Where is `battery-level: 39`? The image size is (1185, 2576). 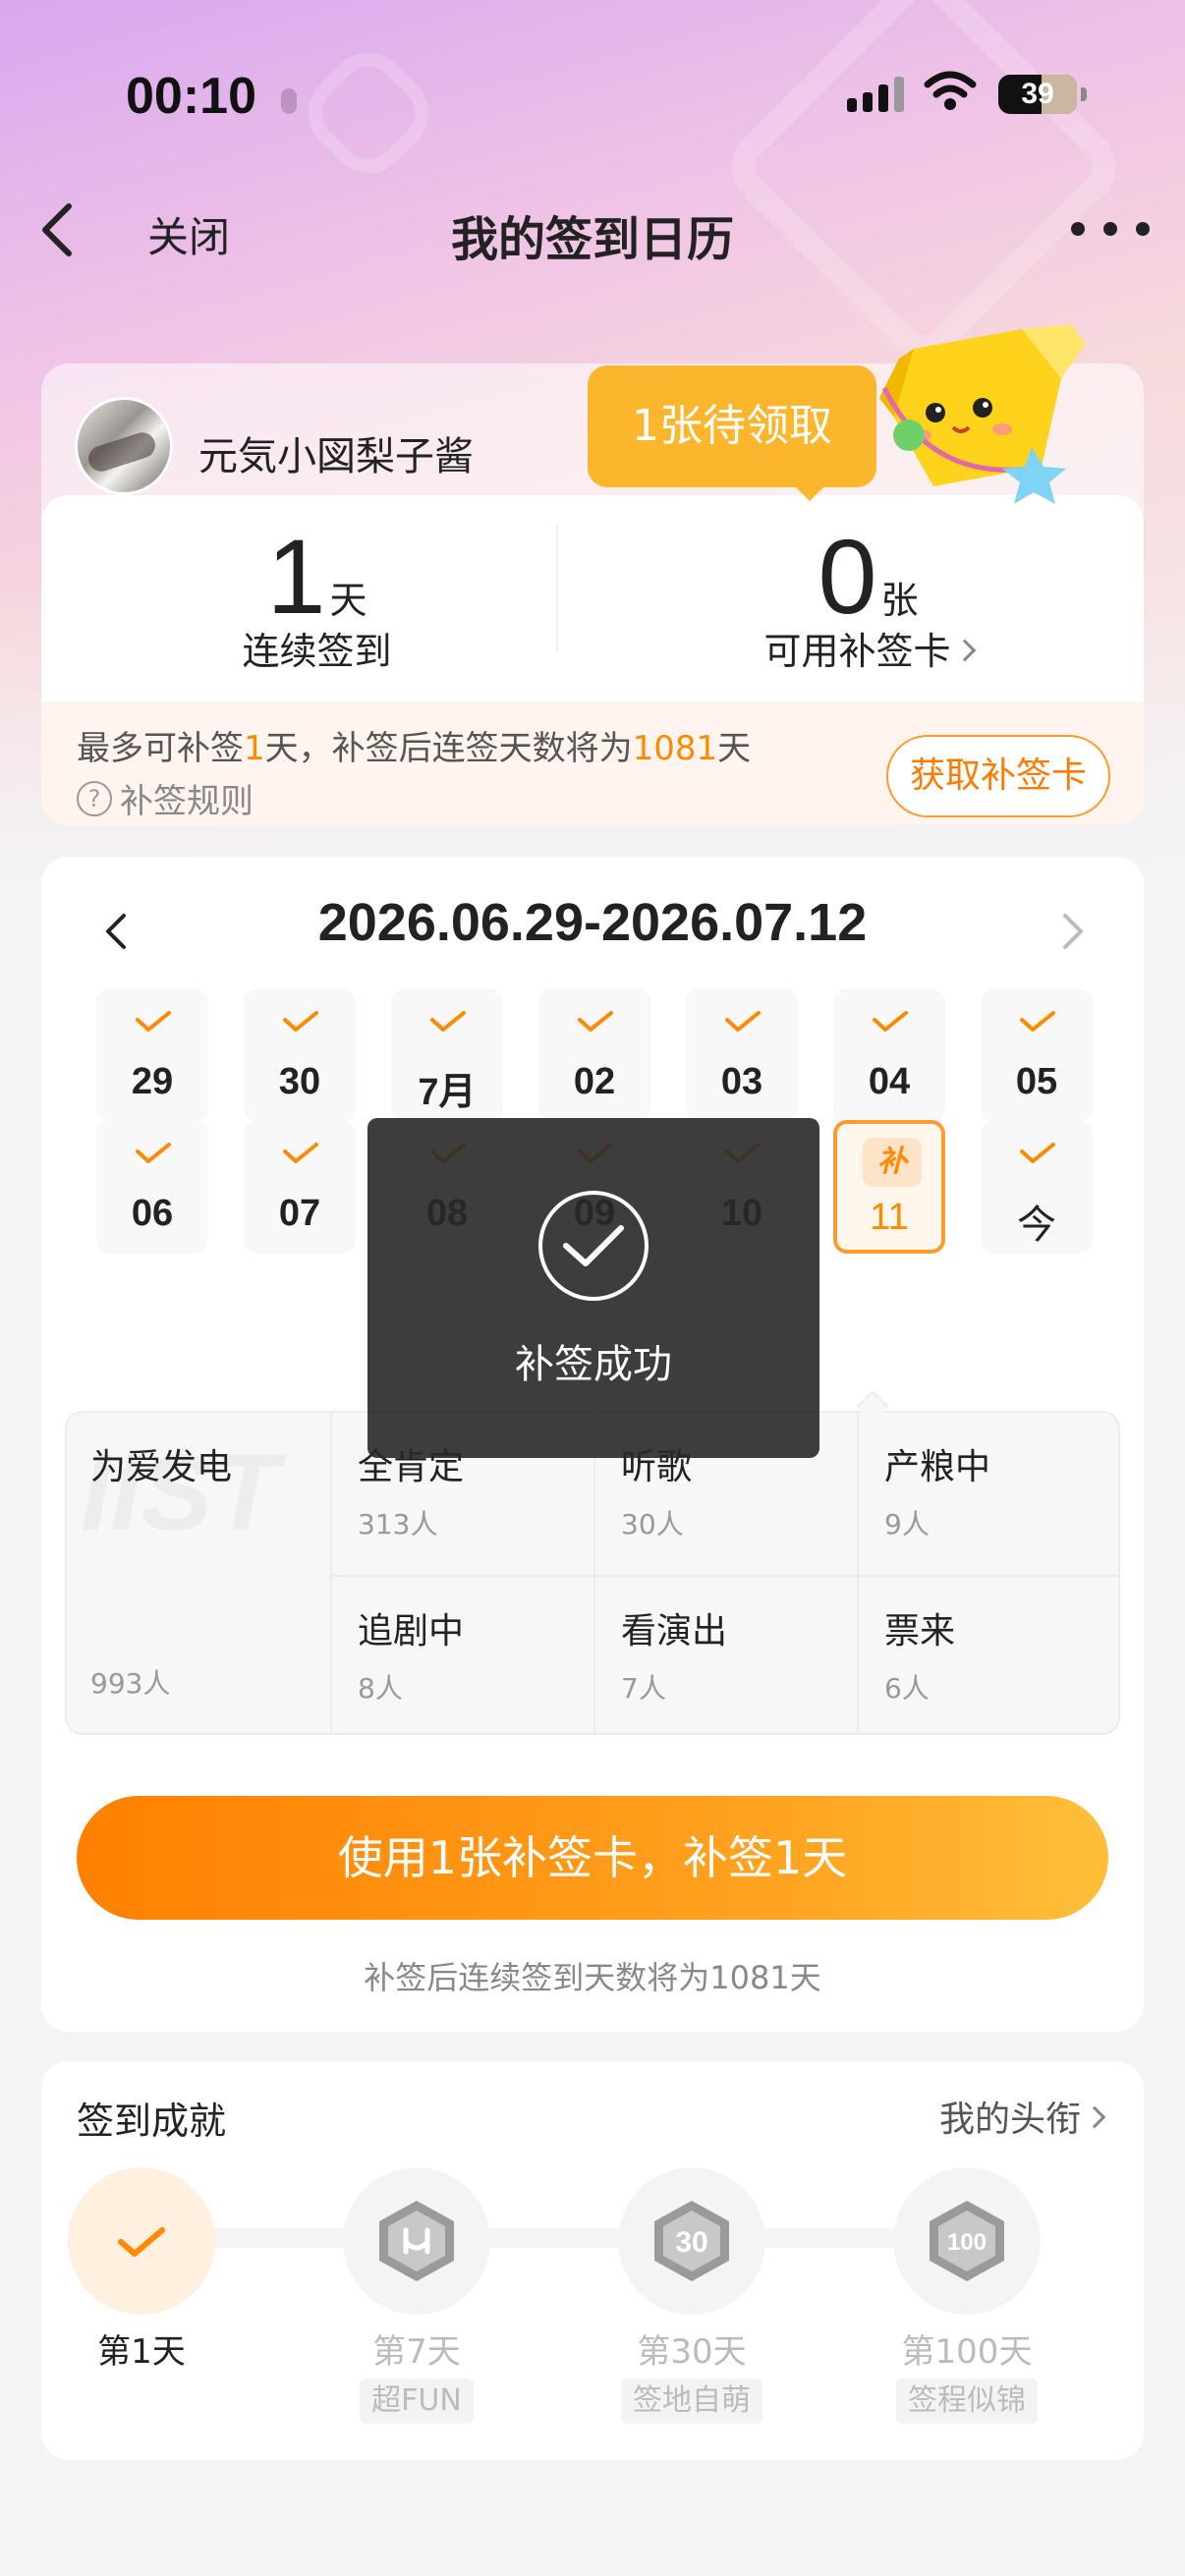
battery-level: 39 is located at coordinates (1038, 94).